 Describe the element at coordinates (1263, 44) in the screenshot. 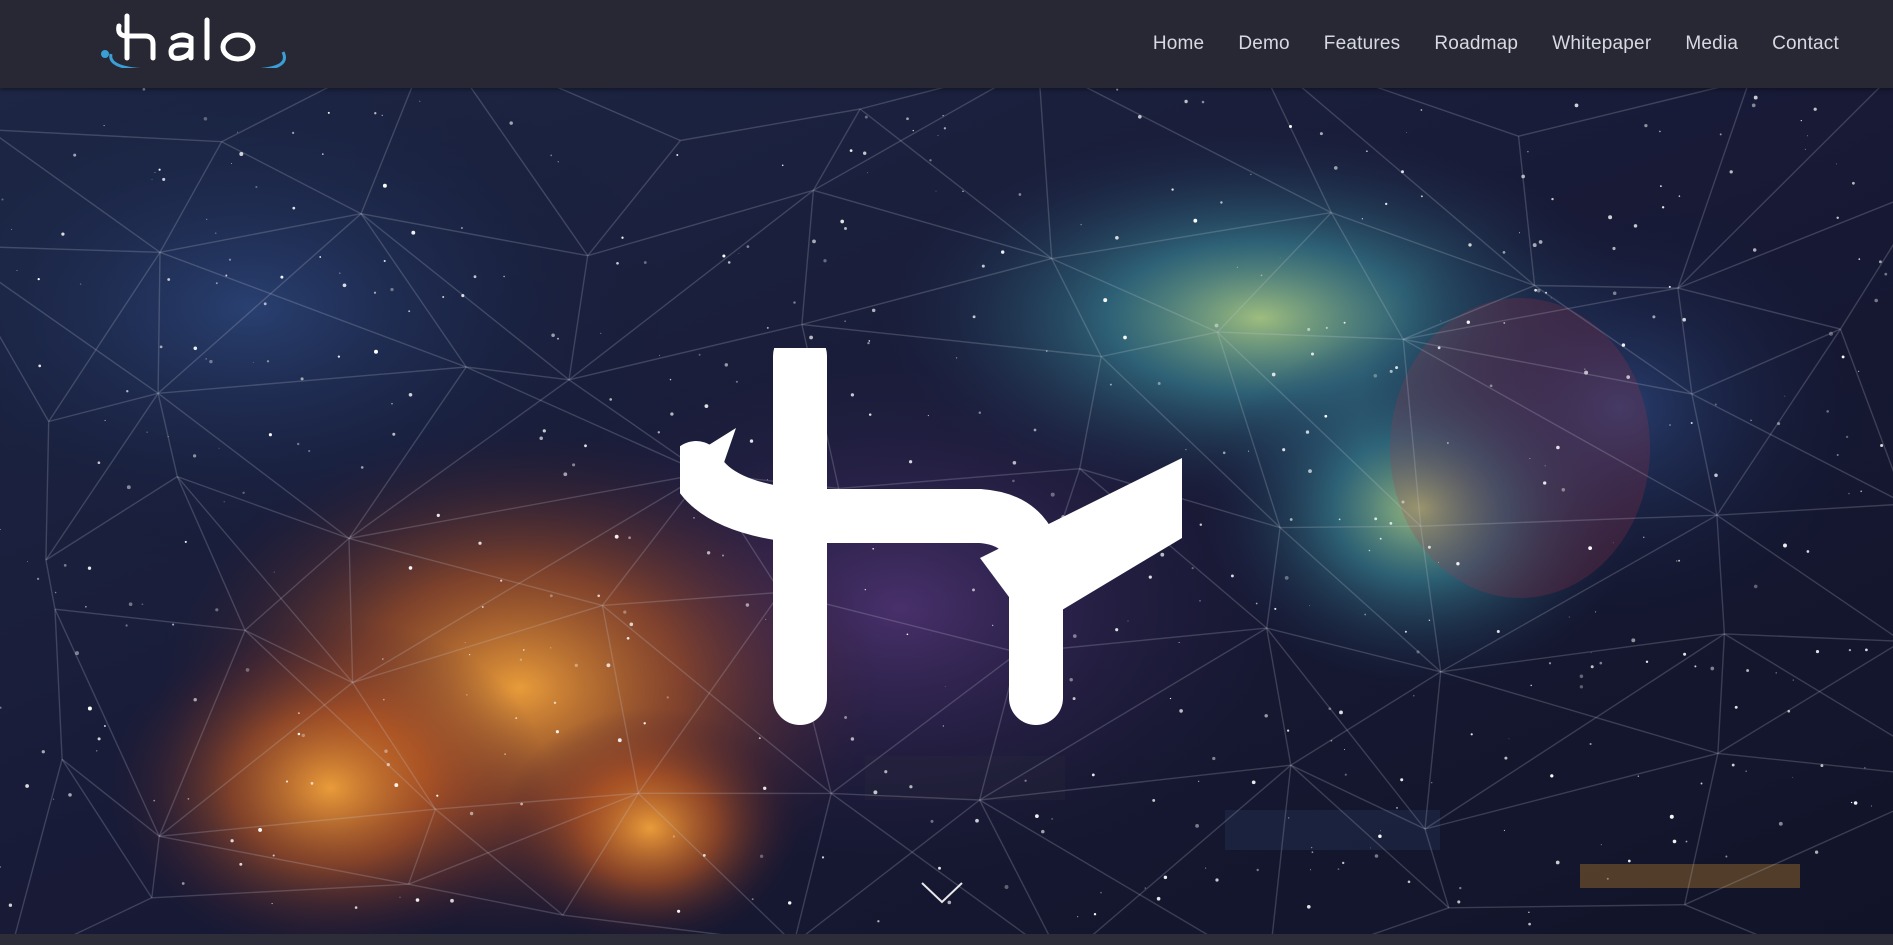

I see `nav-link-demo: Demo` at that location.